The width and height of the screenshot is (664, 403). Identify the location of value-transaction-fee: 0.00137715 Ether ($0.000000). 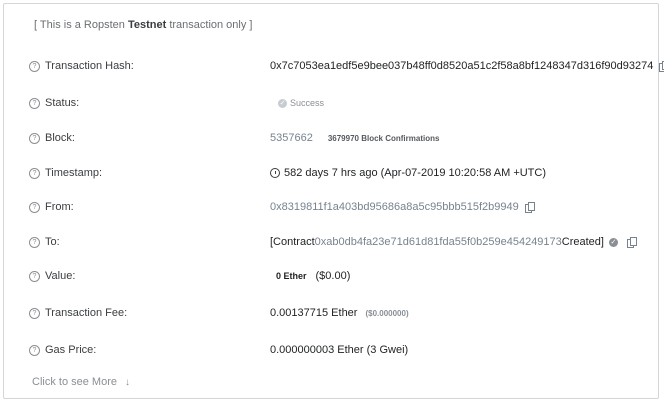
(339, 313).